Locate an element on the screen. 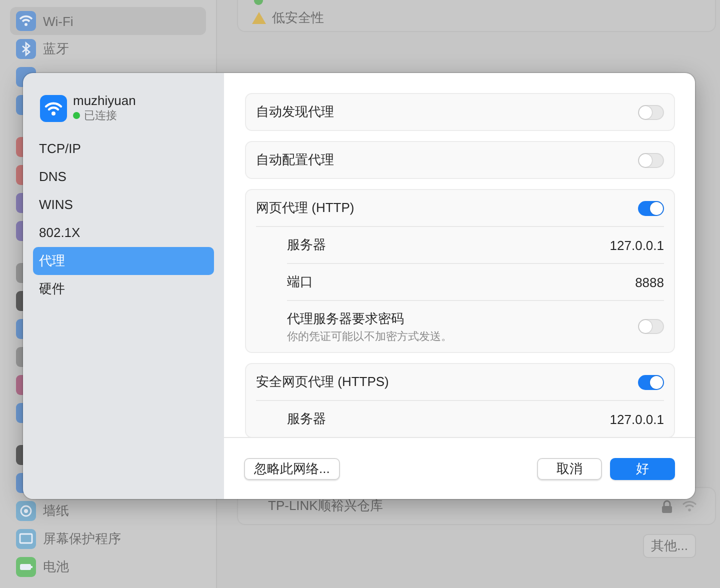 This screenshot has height=588, width=720. sidebar-item: 墙纸 is located at coordinates (108, 511).